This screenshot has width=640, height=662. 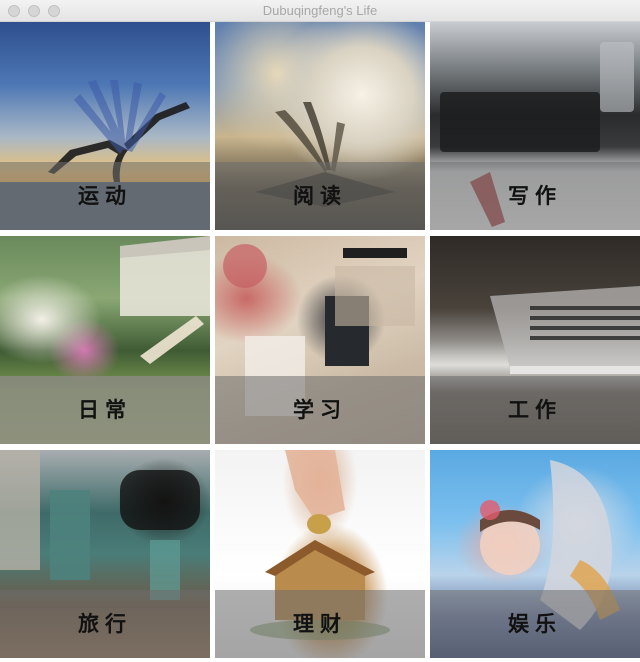 I want to click on tile-study-label: 学习, so click(x=320, y=410).